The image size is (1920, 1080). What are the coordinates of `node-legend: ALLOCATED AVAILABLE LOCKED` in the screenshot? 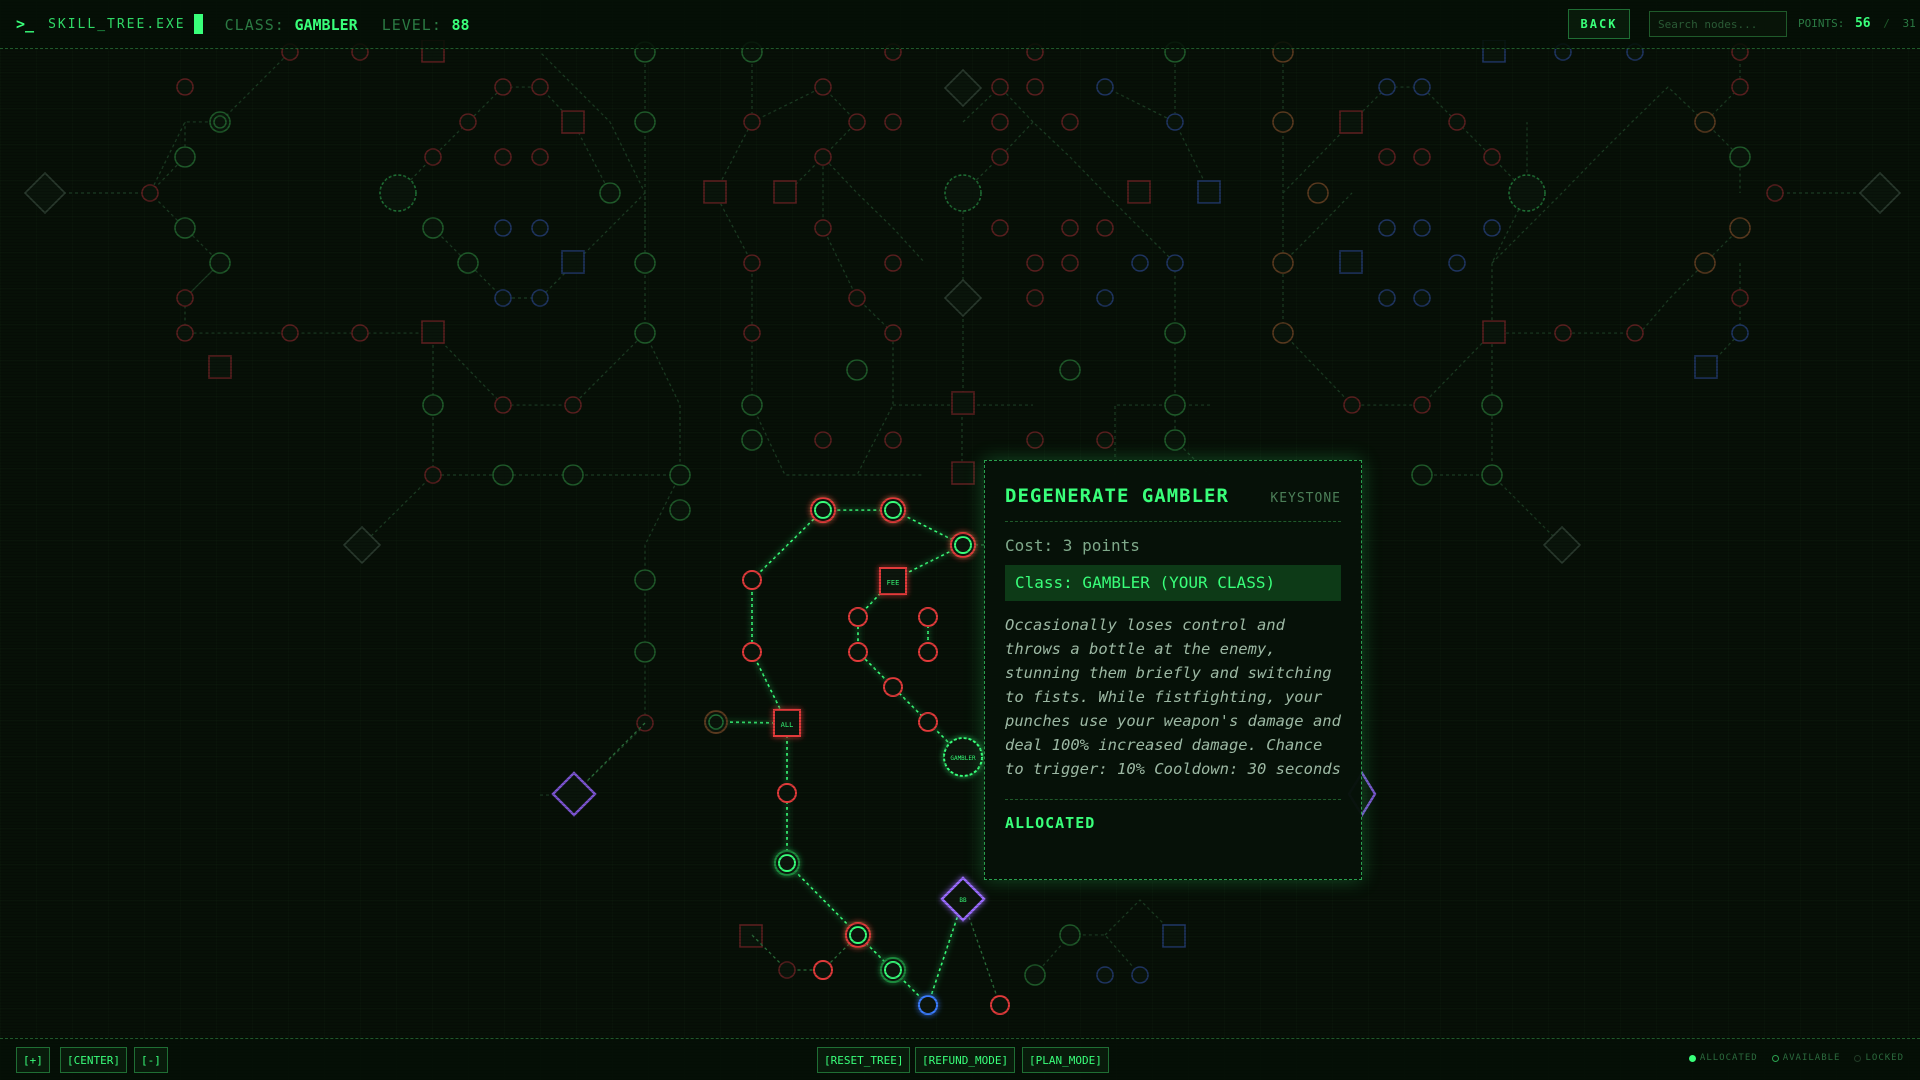 It's located at (1796, 1058).